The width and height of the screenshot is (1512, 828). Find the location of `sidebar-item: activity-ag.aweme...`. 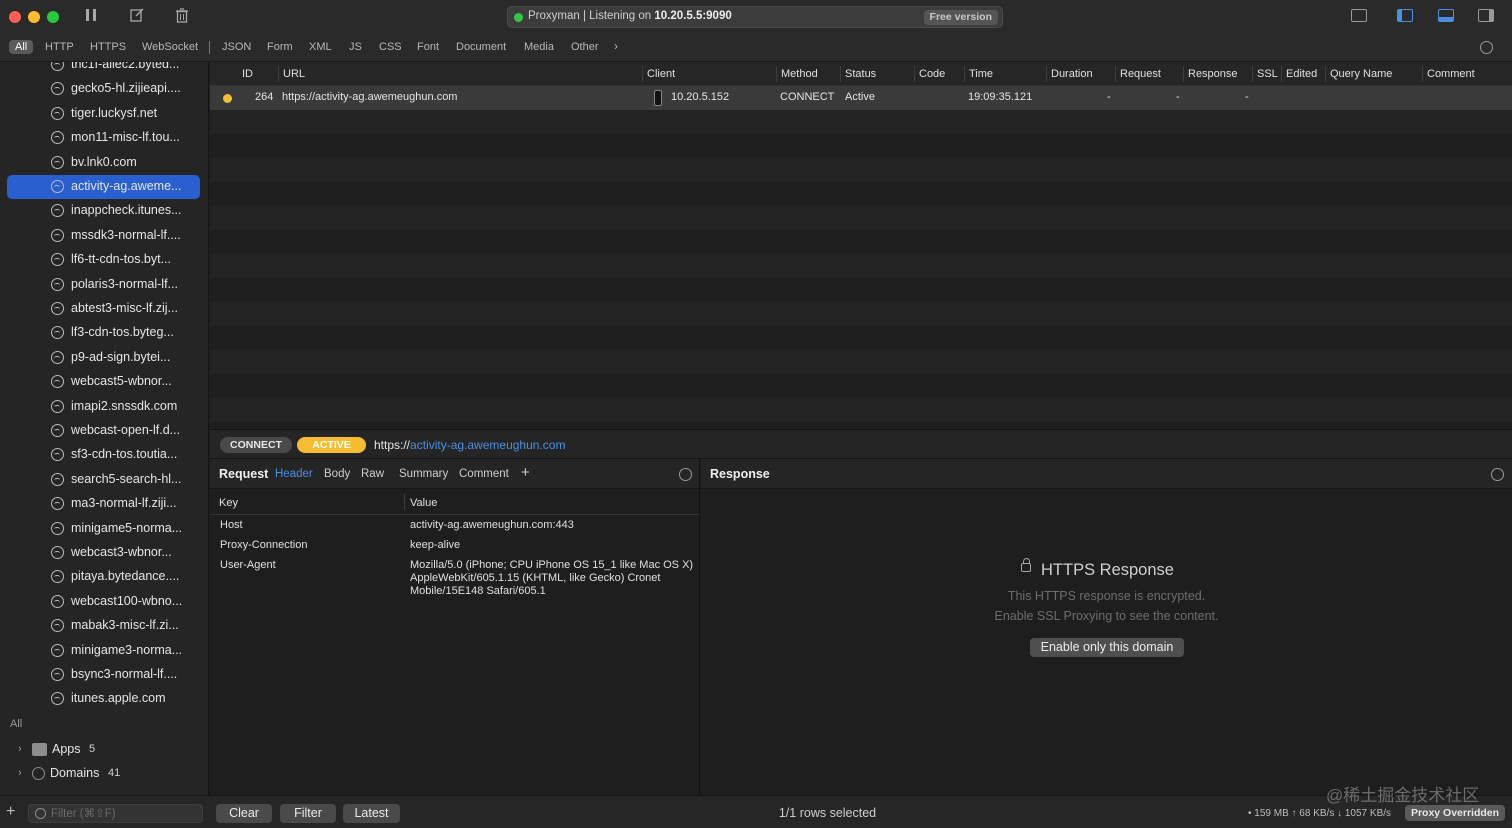

sidebar-item: activity-ag.aweme... is located at coordinates (103, 187).